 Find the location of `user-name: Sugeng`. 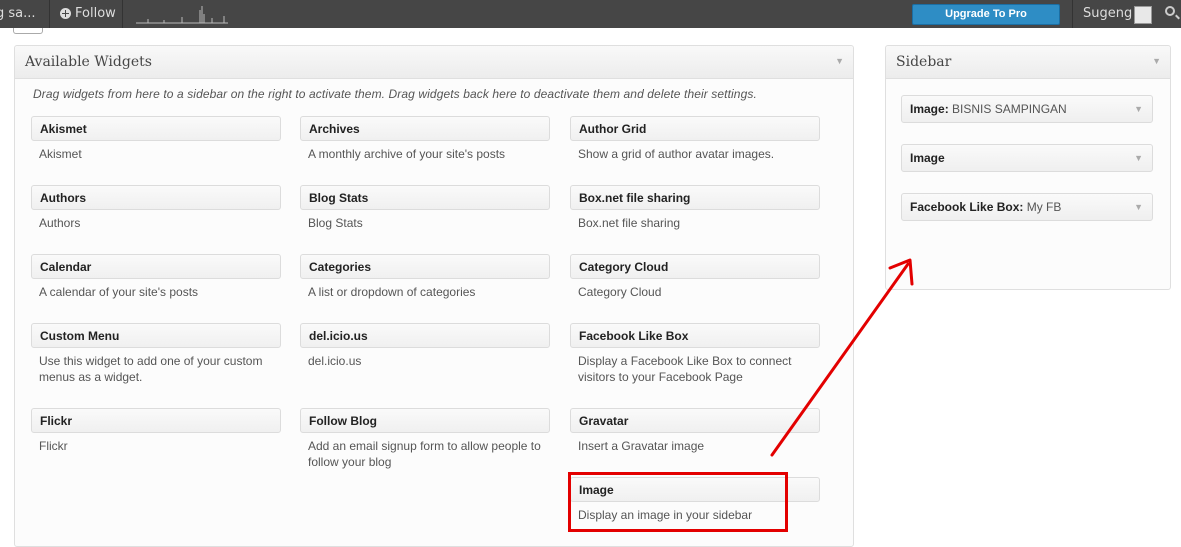

user-name: Sugeng is located at coordinates (1108, 13).